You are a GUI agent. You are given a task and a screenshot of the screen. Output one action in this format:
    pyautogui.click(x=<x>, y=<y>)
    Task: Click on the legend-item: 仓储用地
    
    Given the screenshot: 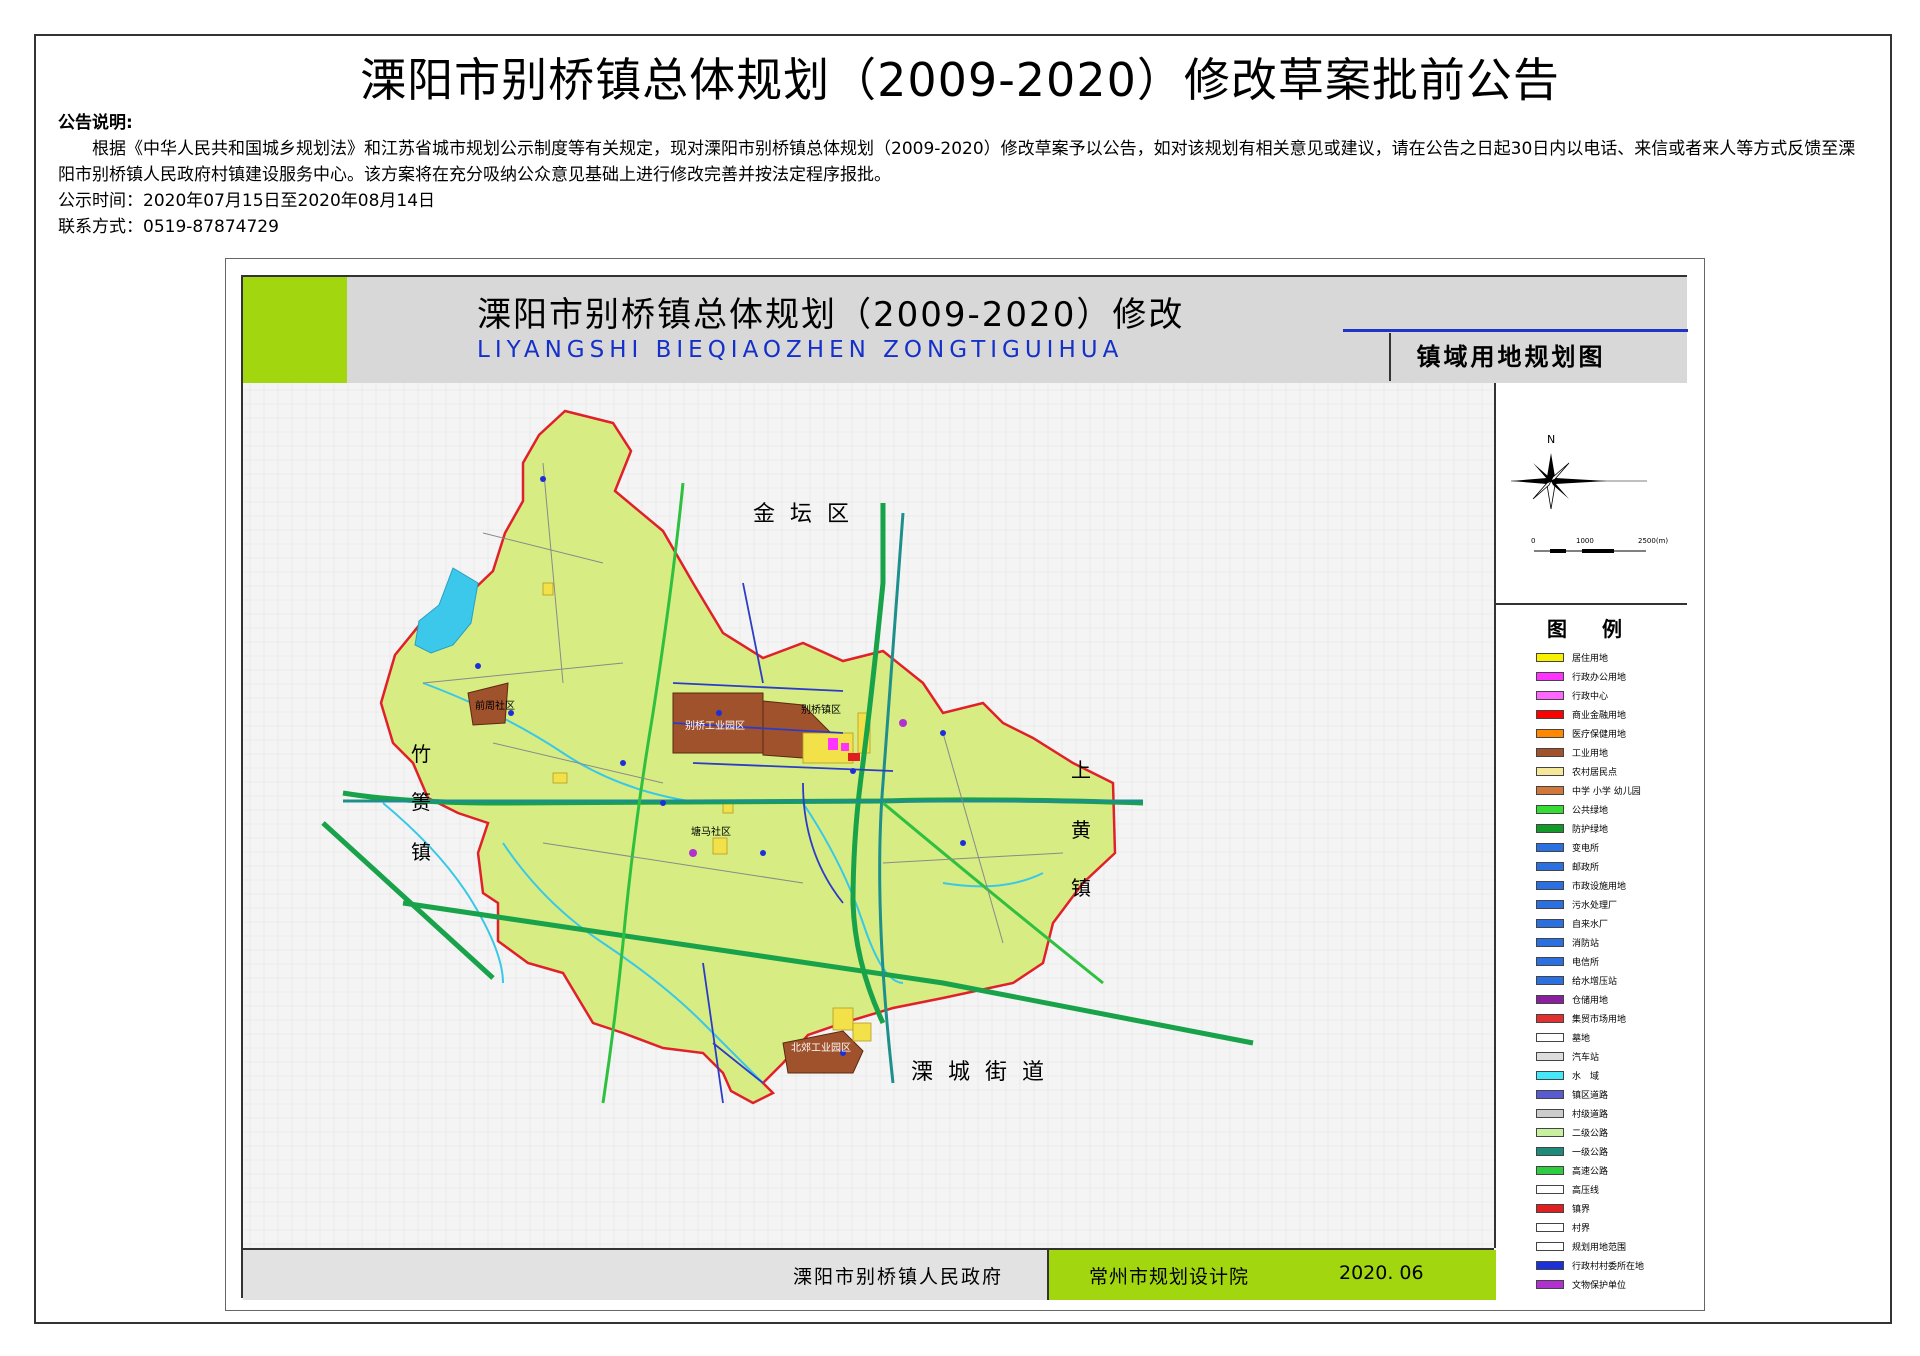 What is the action you would take?
    pyautogui.click(x=1611, y=999)
    